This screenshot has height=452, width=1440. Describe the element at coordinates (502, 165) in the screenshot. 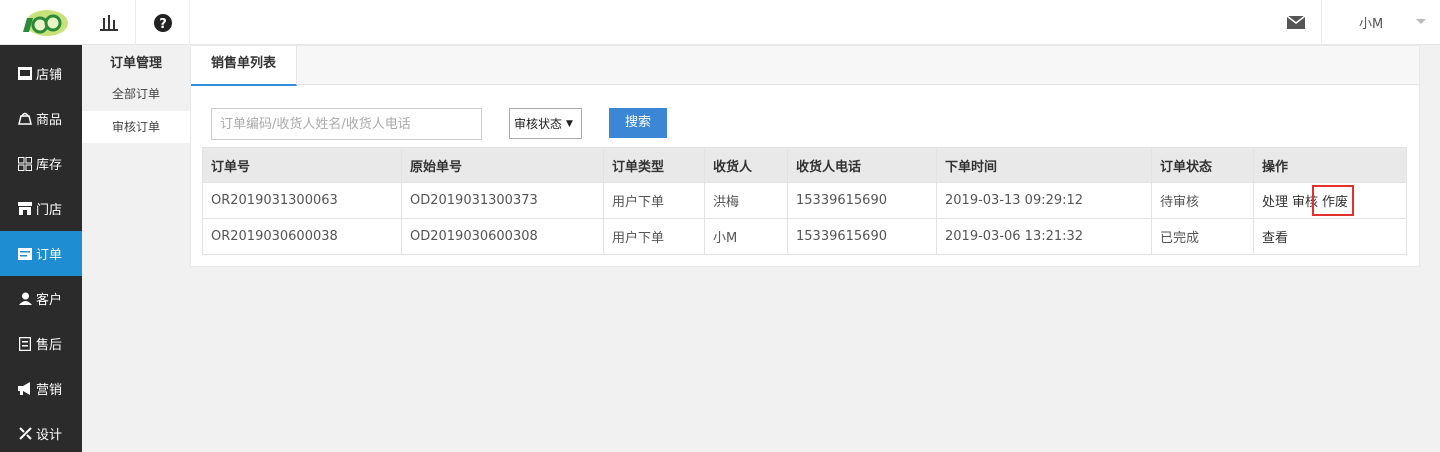

I see `column-header: 原始单号` at that location.